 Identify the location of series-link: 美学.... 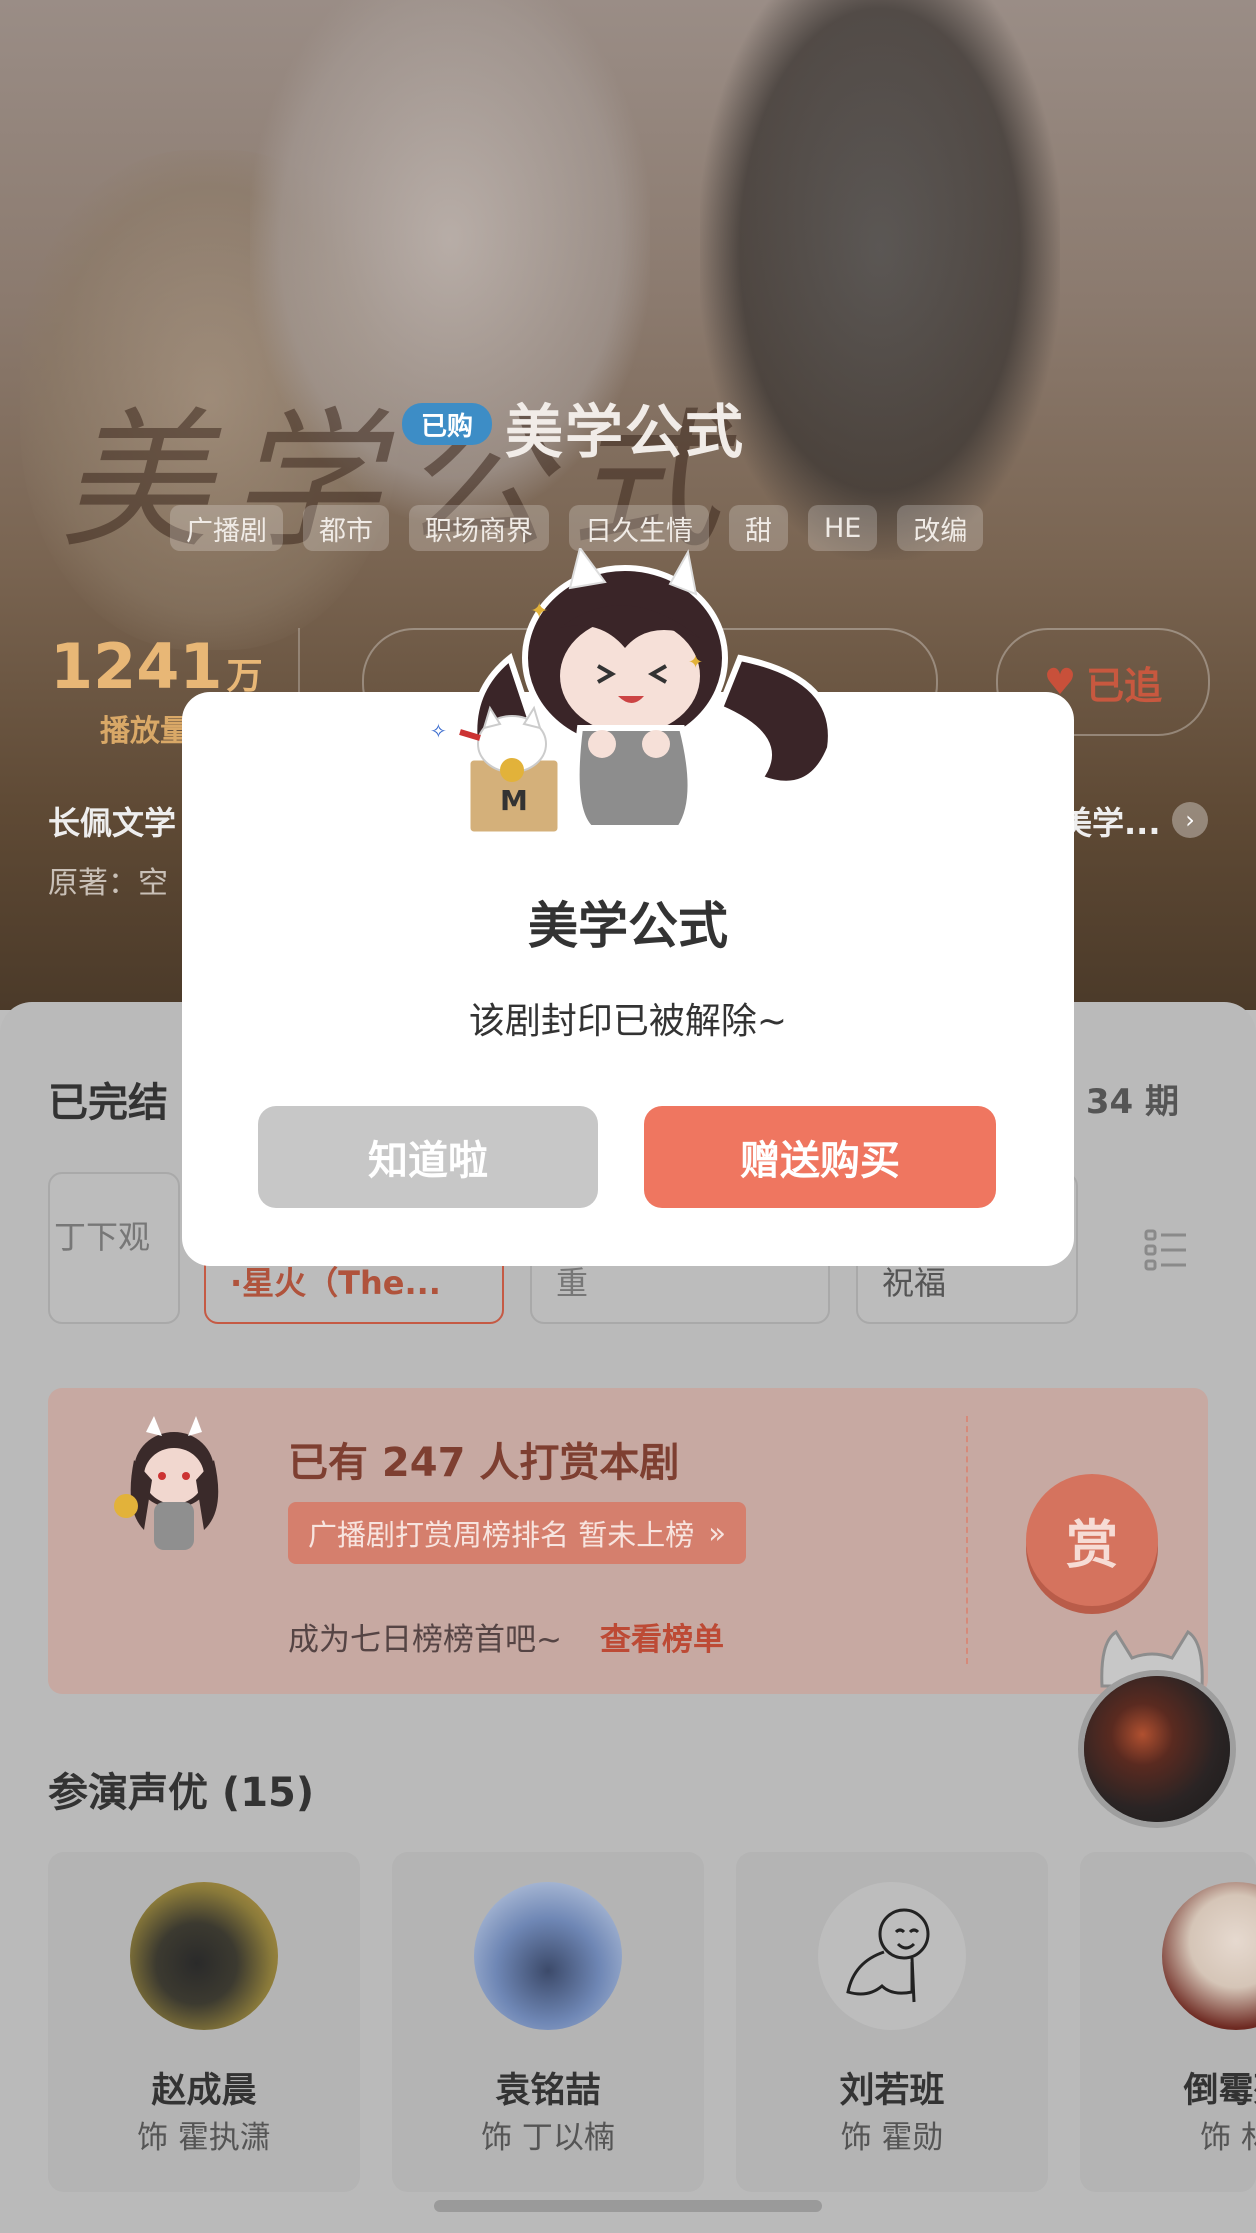
(1110, 821).